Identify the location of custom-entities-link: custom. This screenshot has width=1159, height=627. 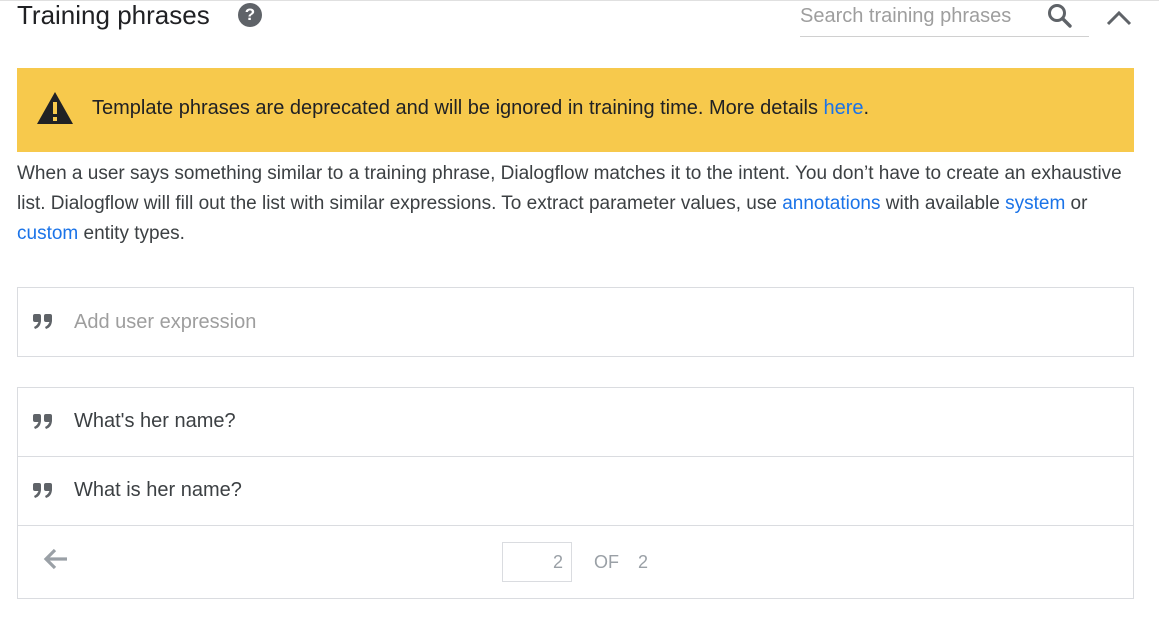
(47, 233).